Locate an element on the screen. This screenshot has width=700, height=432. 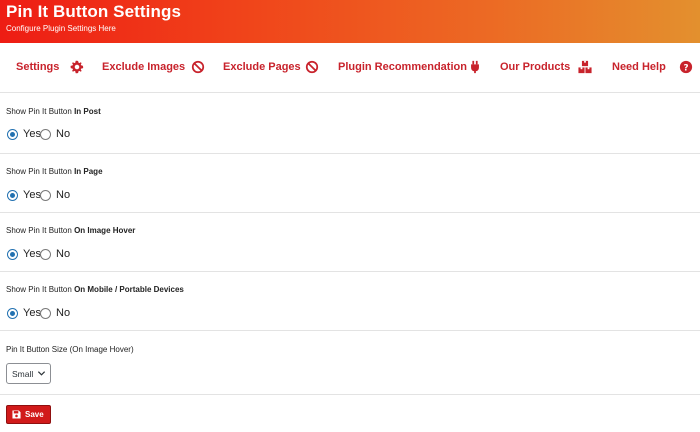
save-button-label: Save is located at coordinates (34, 414).